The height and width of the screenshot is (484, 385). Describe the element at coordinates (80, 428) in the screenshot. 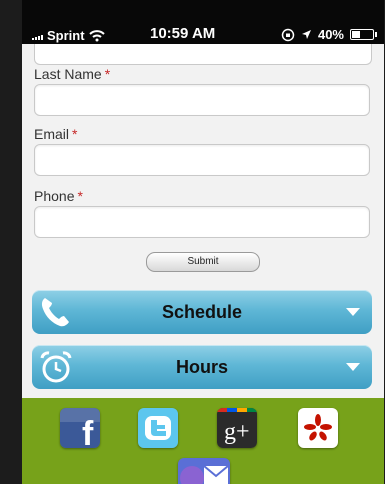

I see `facebook-icon: f` at that location.